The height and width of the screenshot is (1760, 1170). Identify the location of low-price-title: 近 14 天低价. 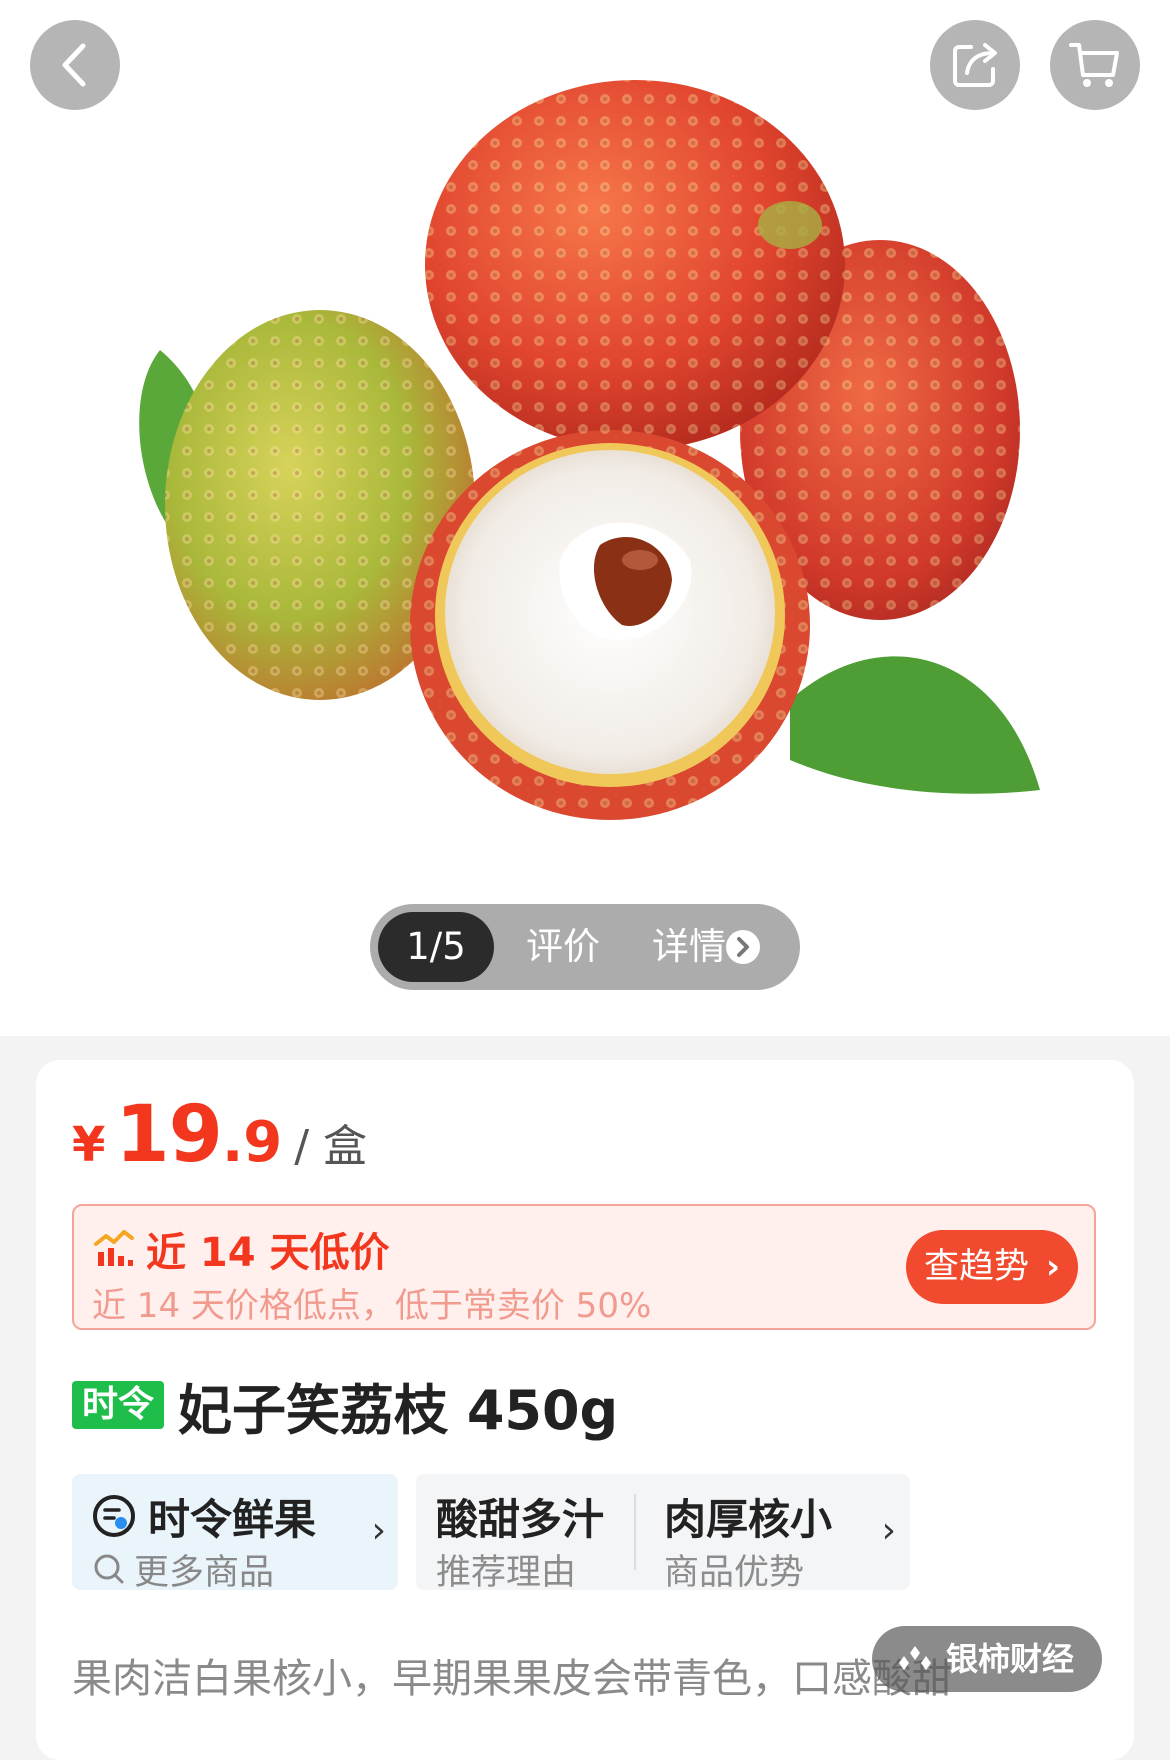
(268, 1253).